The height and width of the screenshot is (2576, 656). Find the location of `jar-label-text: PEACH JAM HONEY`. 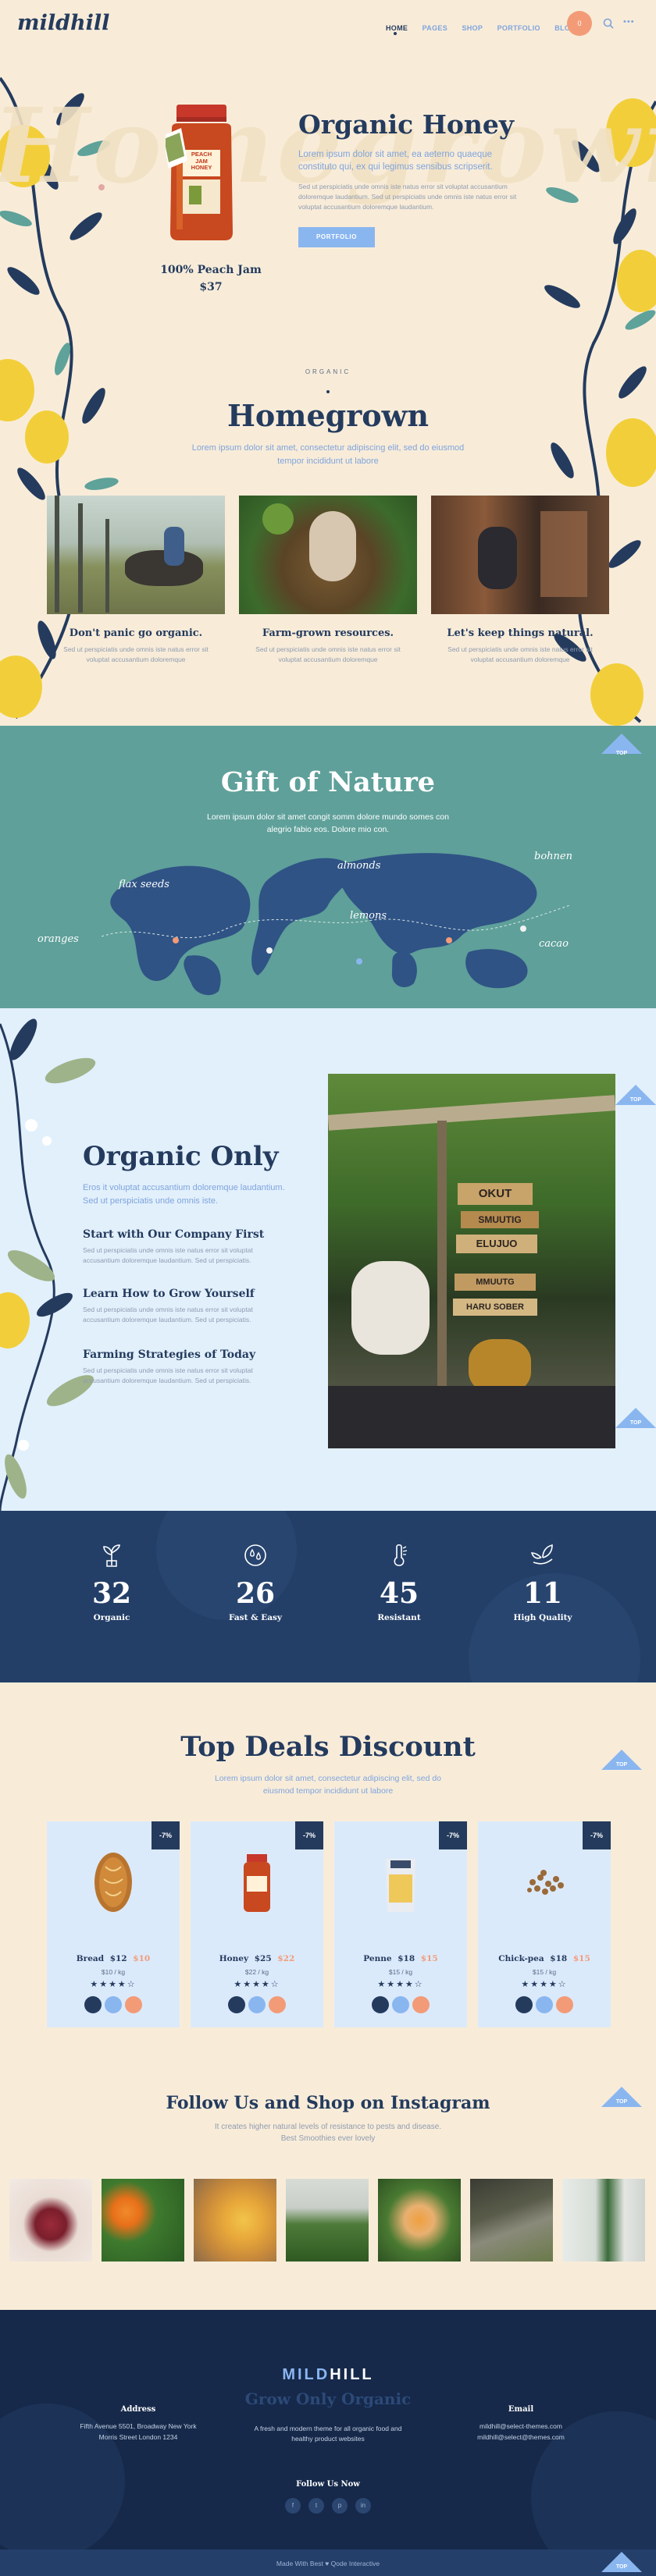

jar-label-text: PEACH JAM HONEY is located at coordinates (201, 162).